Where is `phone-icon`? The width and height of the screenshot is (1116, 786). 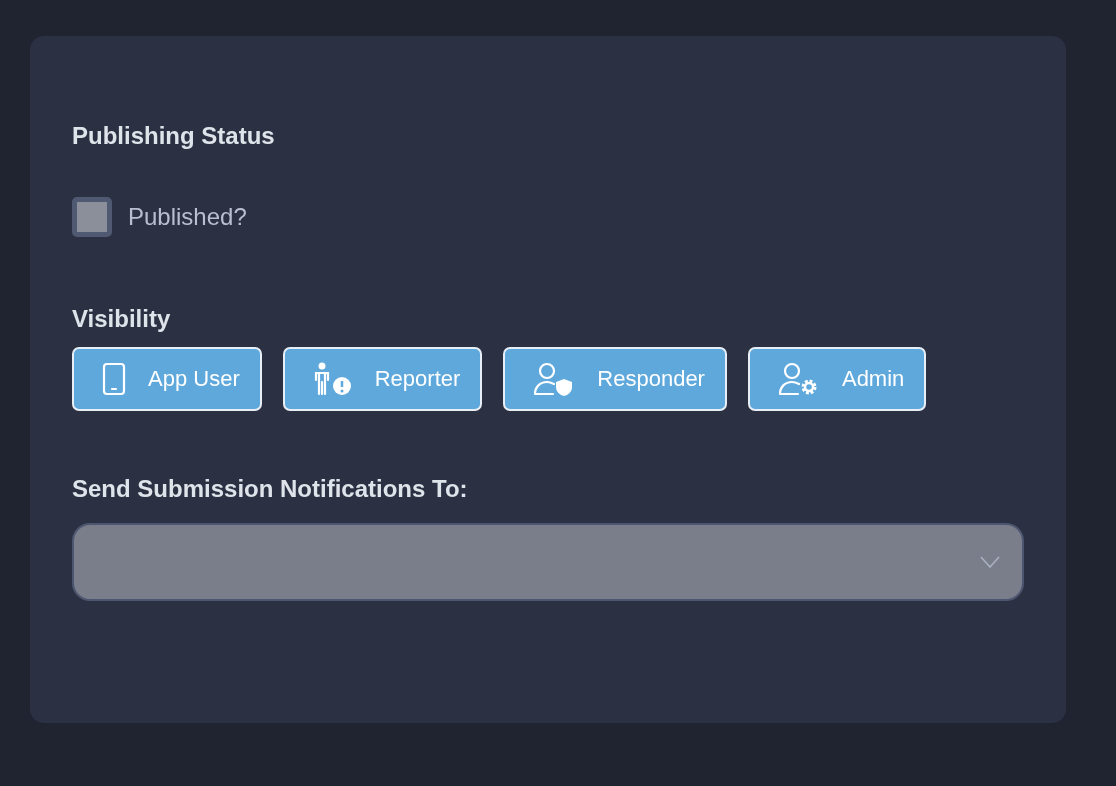
phone-icon is located at coordinates (114, 379).